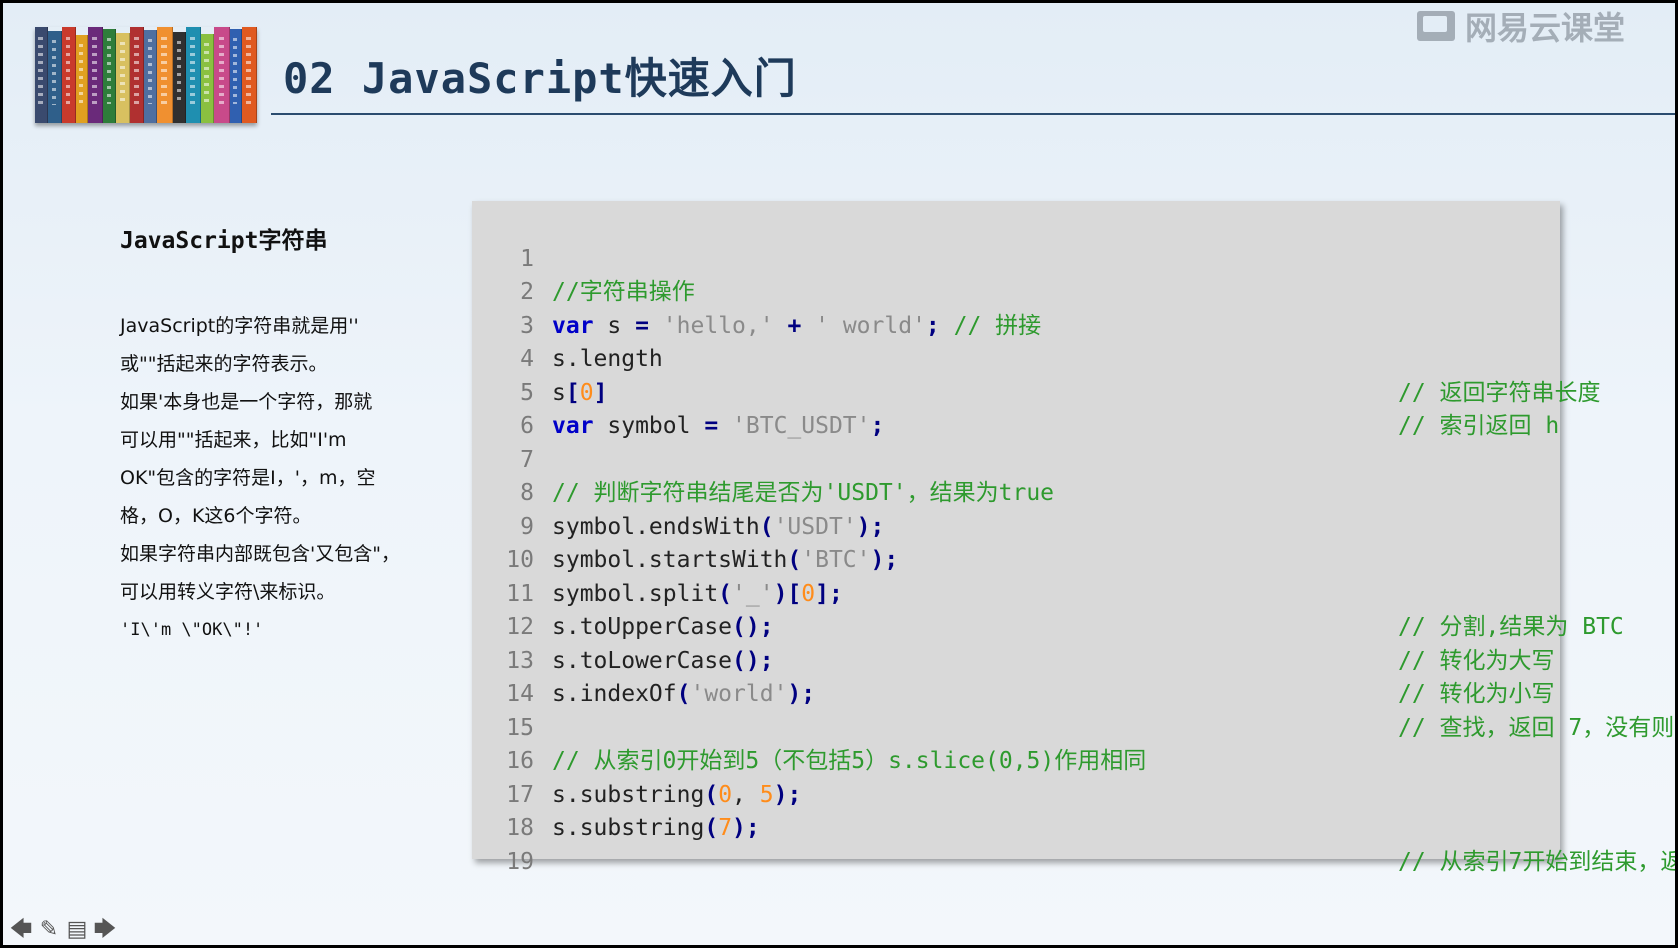  I want to click on desc-line: 或""括起来的字符表示。, so click(224, 364).